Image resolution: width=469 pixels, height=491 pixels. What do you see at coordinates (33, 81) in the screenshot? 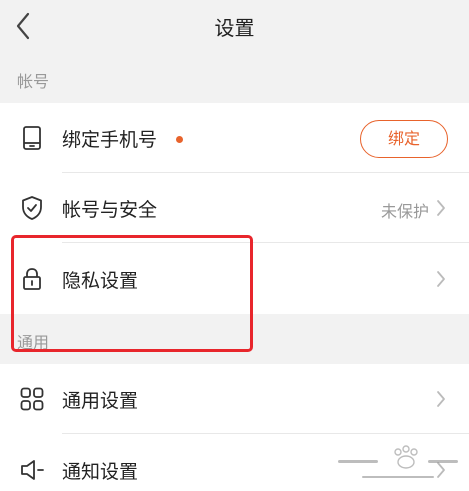
I see `section-label-account: 帐号` at bounding box center [33, 81].